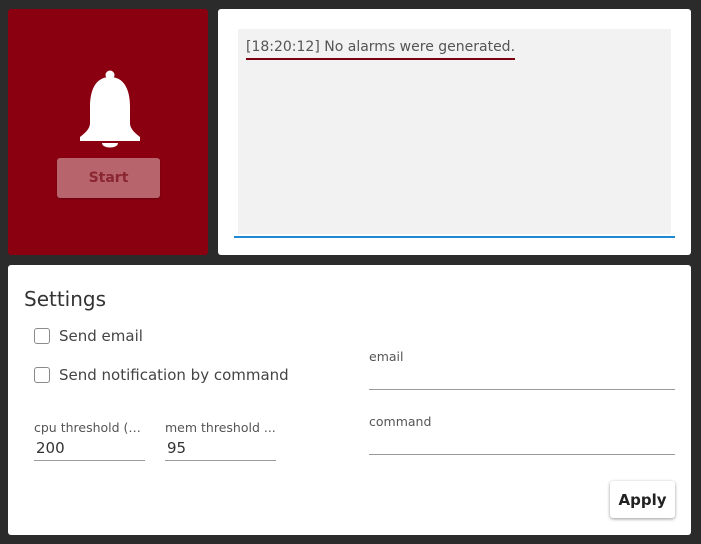 The image size is (701, 544). What do you see at coordinates (101, 336) in the screenshot?
I see `send-email-label: Send email` at bounding box center [101, 336].